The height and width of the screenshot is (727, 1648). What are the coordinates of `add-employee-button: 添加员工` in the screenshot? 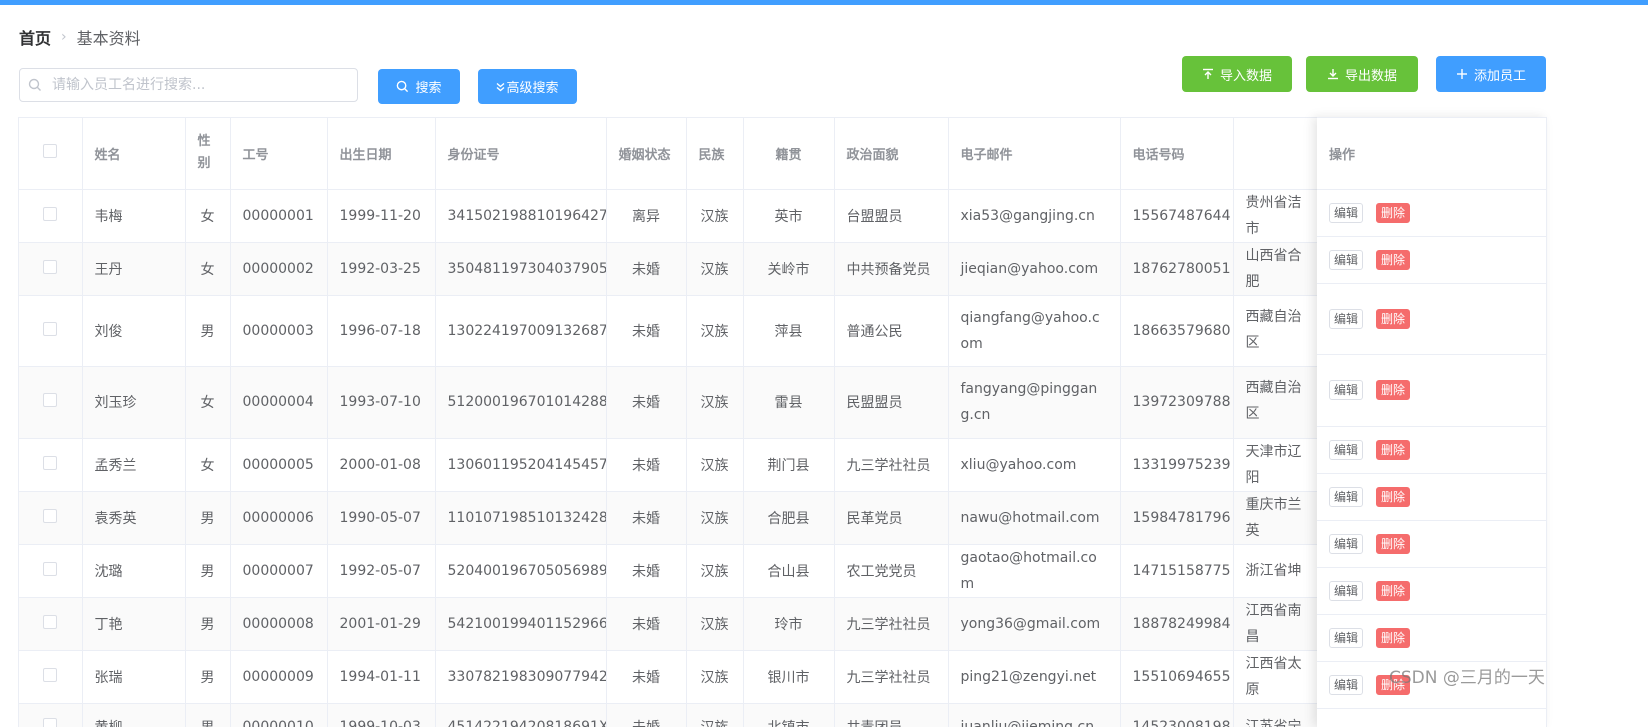 It's located at (1491, 74).